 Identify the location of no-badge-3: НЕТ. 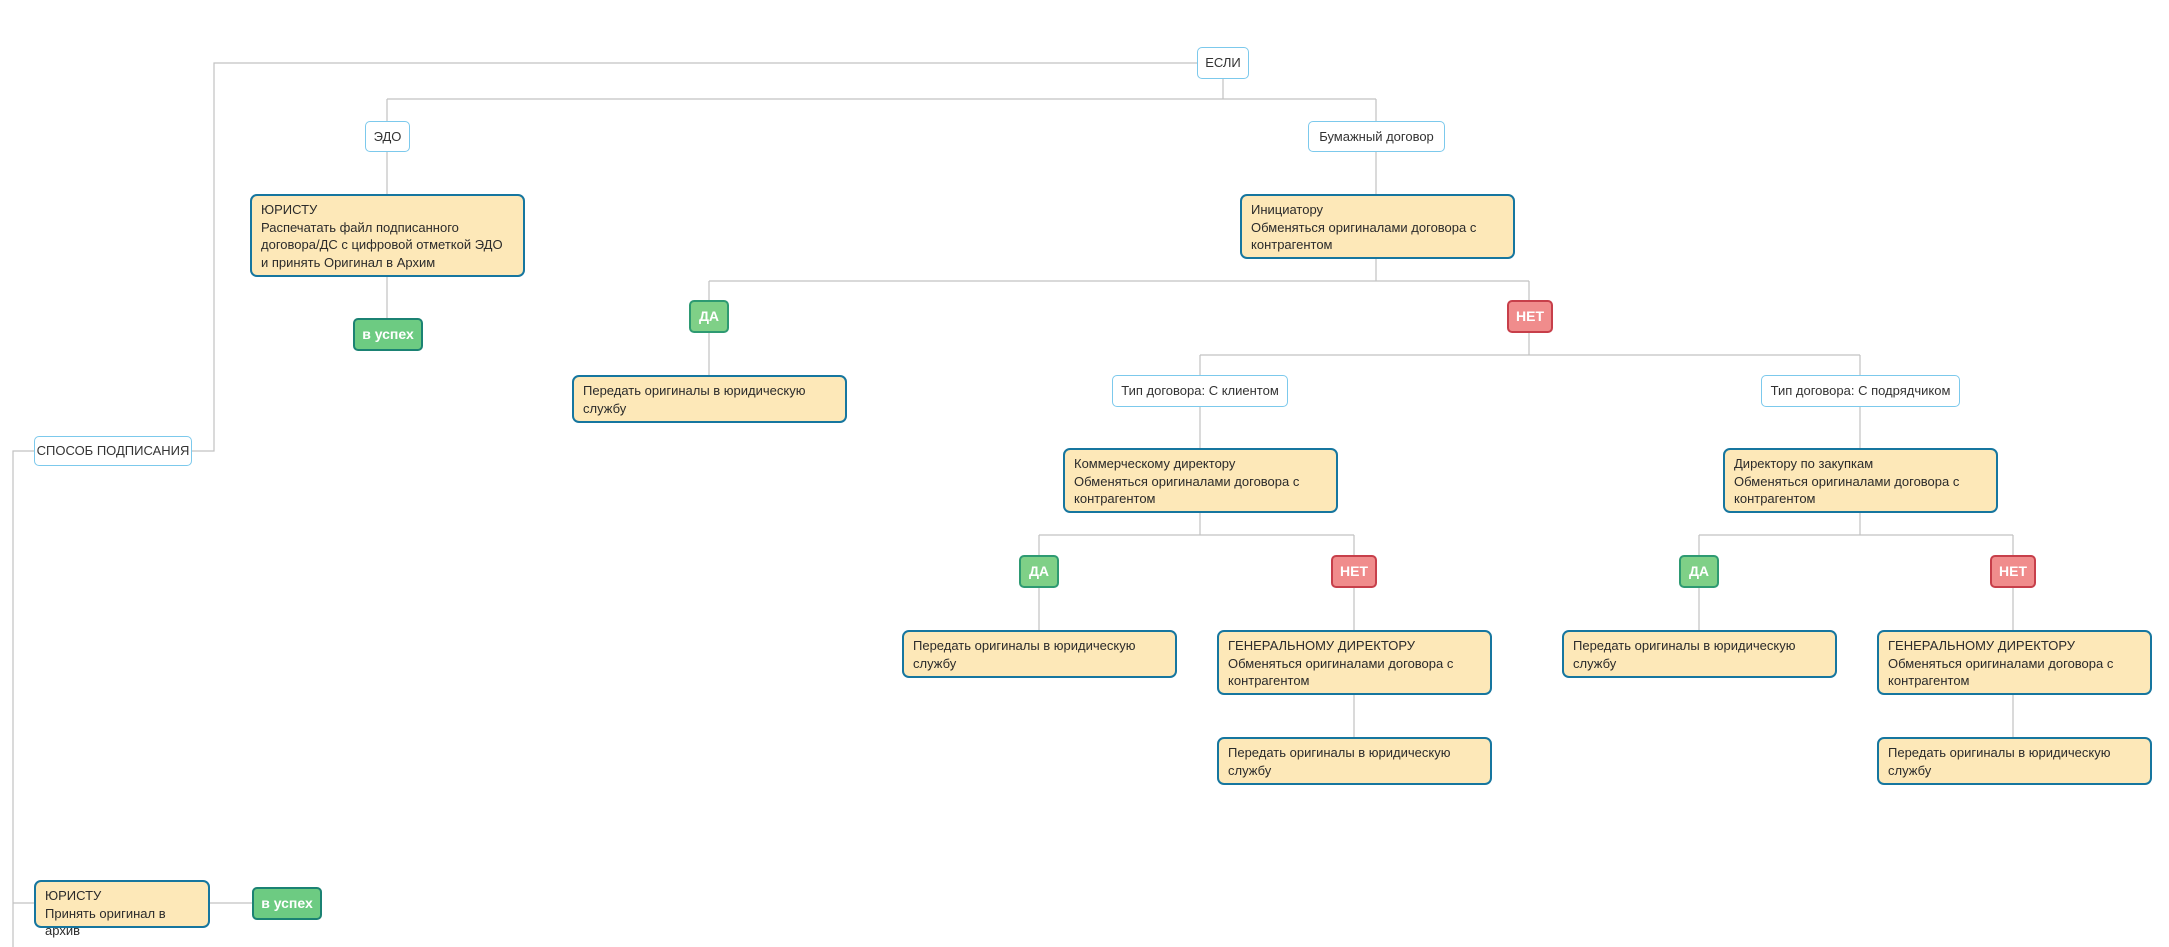
(2013, 571).